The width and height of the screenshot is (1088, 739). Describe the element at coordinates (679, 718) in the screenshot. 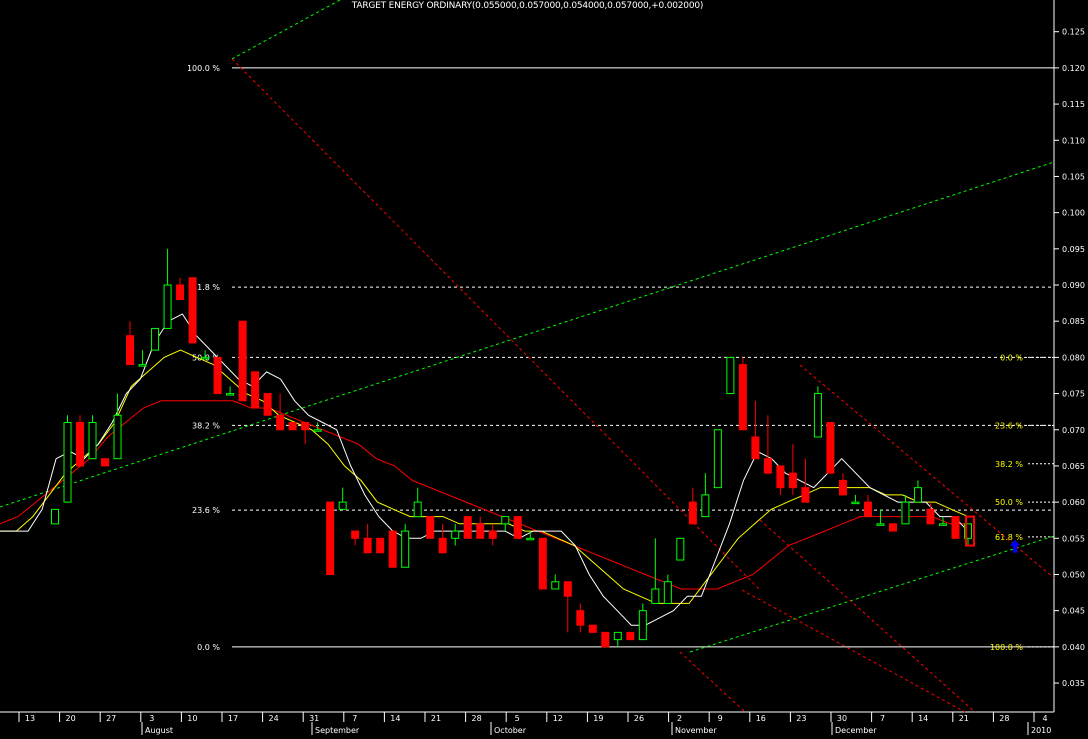

I see `x-tick-label: 2` at that location.